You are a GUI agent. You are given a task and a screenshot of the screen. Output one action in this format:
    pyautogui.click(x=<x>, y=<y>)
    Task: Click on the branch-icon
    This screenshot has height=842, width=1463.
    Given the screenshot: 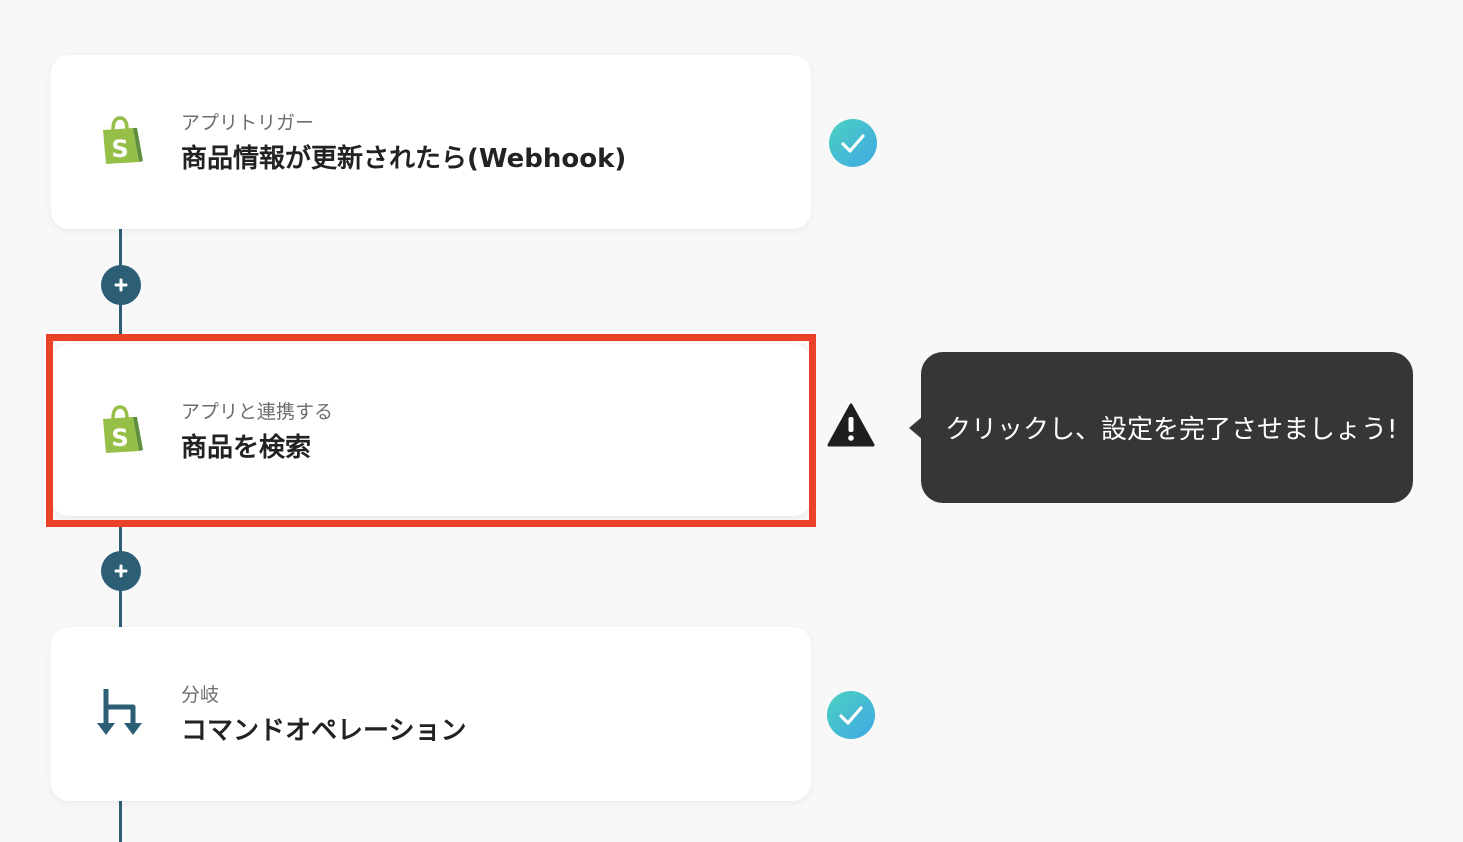 What is the action you would take?
    pyautogui.click(x=121, y=713)
    